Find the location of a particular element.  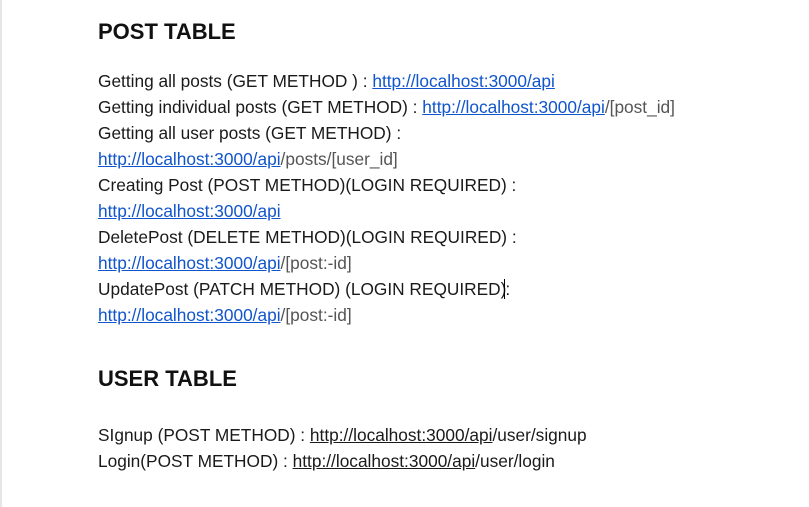

endpoint-path-suffix: /user/login is located at coordinates (515, 461).